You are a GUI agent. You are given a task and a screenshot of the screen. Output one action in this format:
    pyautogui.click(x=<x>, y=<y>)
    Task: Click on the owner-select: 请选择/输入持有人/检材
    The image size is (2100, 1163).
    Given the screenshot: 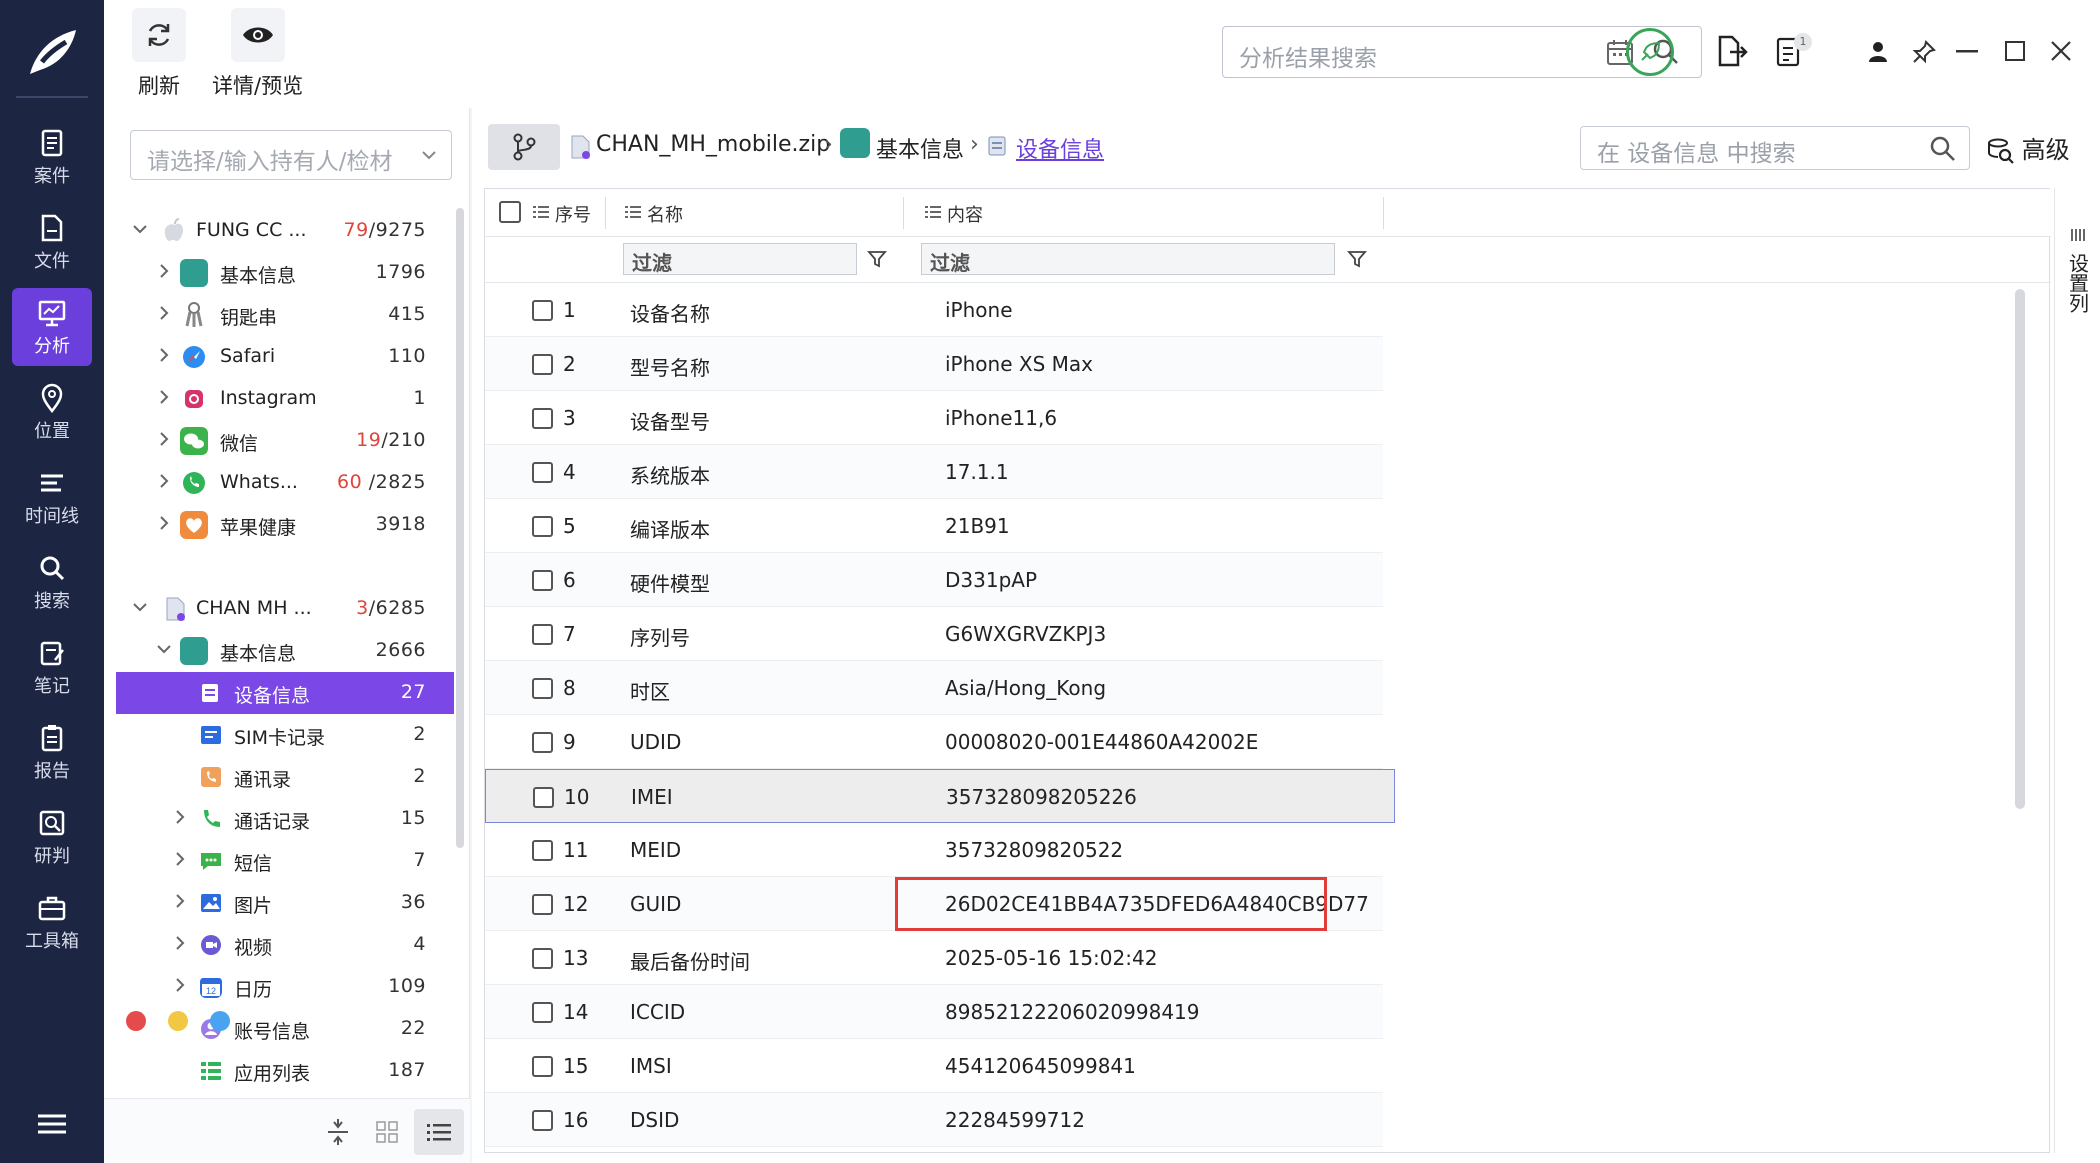 What is the action you would take?
    pyautogui.click(x=291, y=155)
    